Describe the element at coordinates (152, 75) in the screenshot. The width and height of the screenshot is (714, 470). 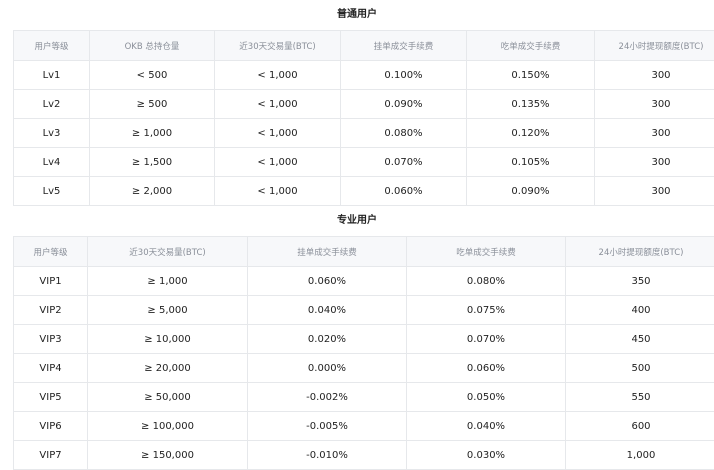
I see `table-cell: < 500` at that location.